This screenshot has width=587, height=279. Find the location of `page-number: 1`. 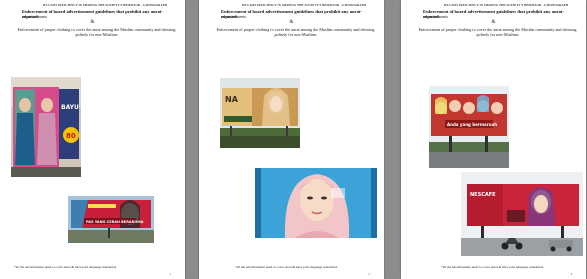

page-number: 1 is located at coordinates (170, 274).